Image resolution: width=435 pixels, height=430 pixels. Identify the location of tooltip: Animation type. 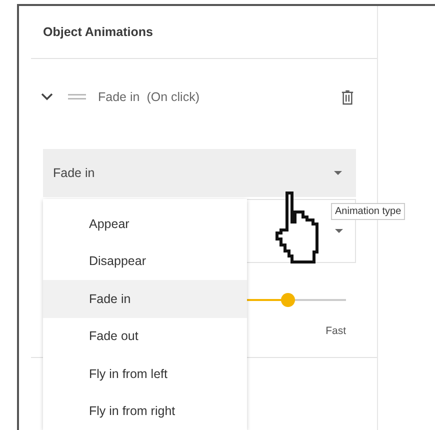
(368, 211).